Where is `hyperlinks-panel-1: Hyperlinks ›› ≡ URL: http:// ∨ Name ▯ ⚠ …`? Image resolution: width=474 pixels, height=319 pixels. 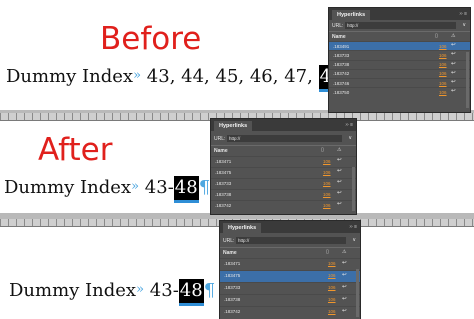 hyperlinks-panel-1: Hyperlinks ›› ≡ URL: http:// ∨ Name ▯ ⚠ … is located at coordinates (399, 60).